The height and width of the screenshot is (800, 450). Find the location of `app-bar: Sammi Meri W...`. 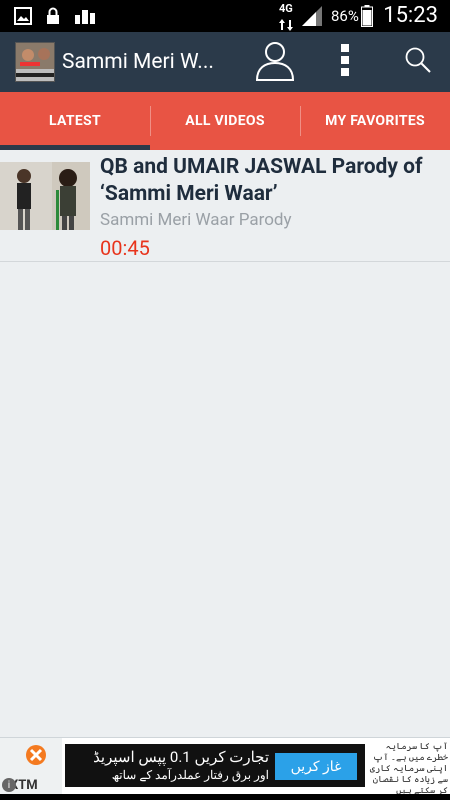

app-bar: Sammi Meri W... is located at coordinates (225, 62).